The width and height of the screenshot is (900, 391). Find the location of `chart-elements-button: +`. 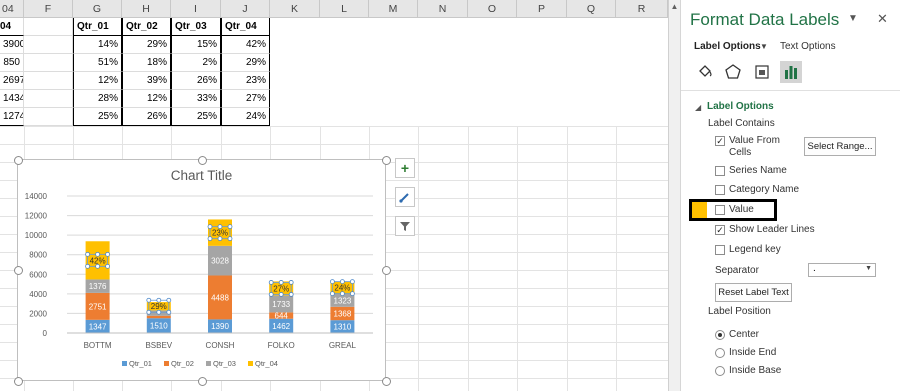

chart-elements-button: + is located at coordinates (405, 168).